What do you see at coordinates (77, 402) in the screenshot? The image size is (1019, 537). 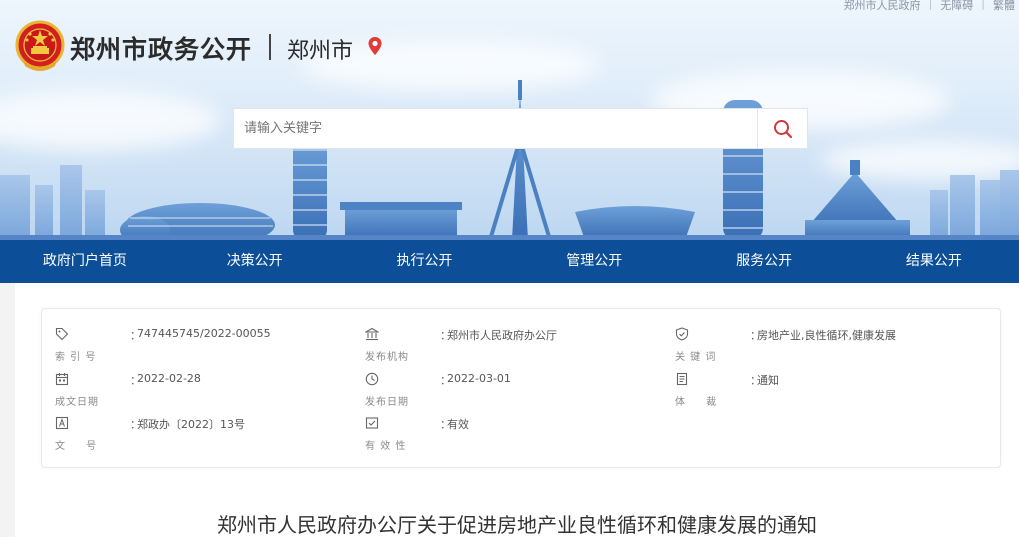 I see `meta-label: 成文日期` at bounding box center [77, 402].